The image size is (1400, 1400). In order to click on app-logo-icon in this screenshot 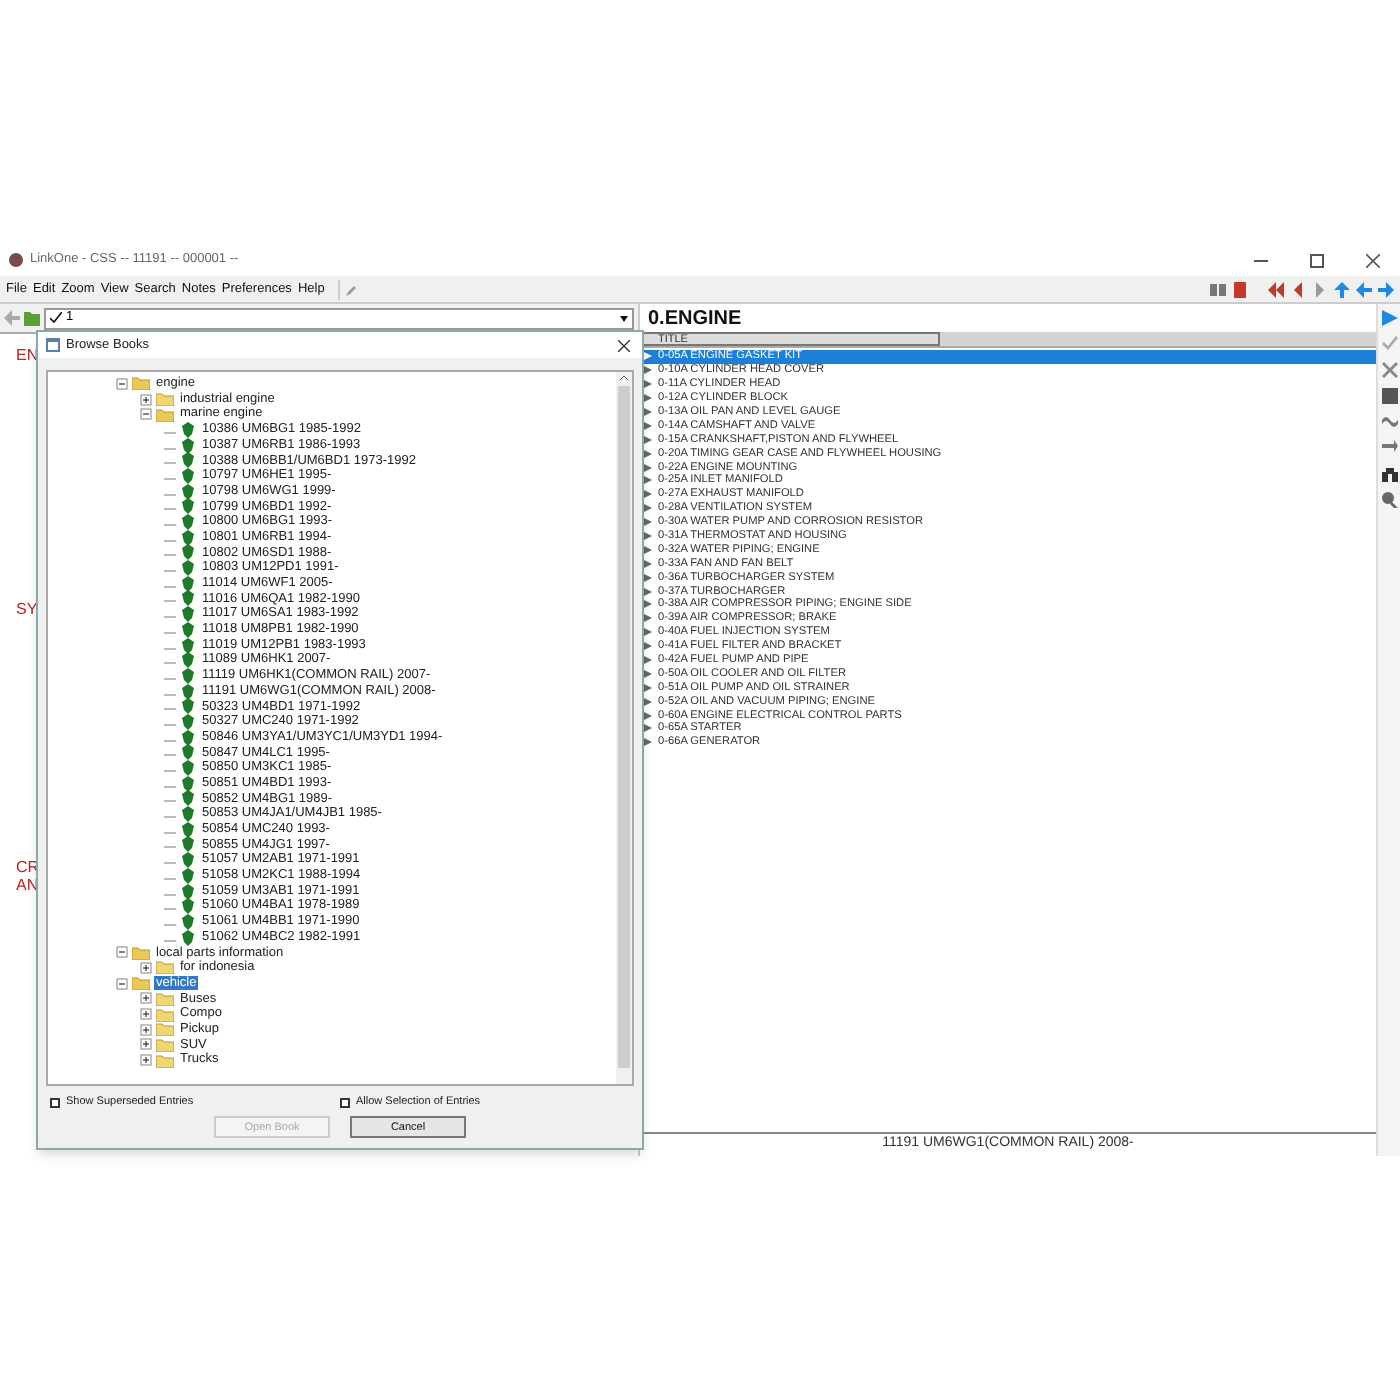, I will do `click(16, 260)`.